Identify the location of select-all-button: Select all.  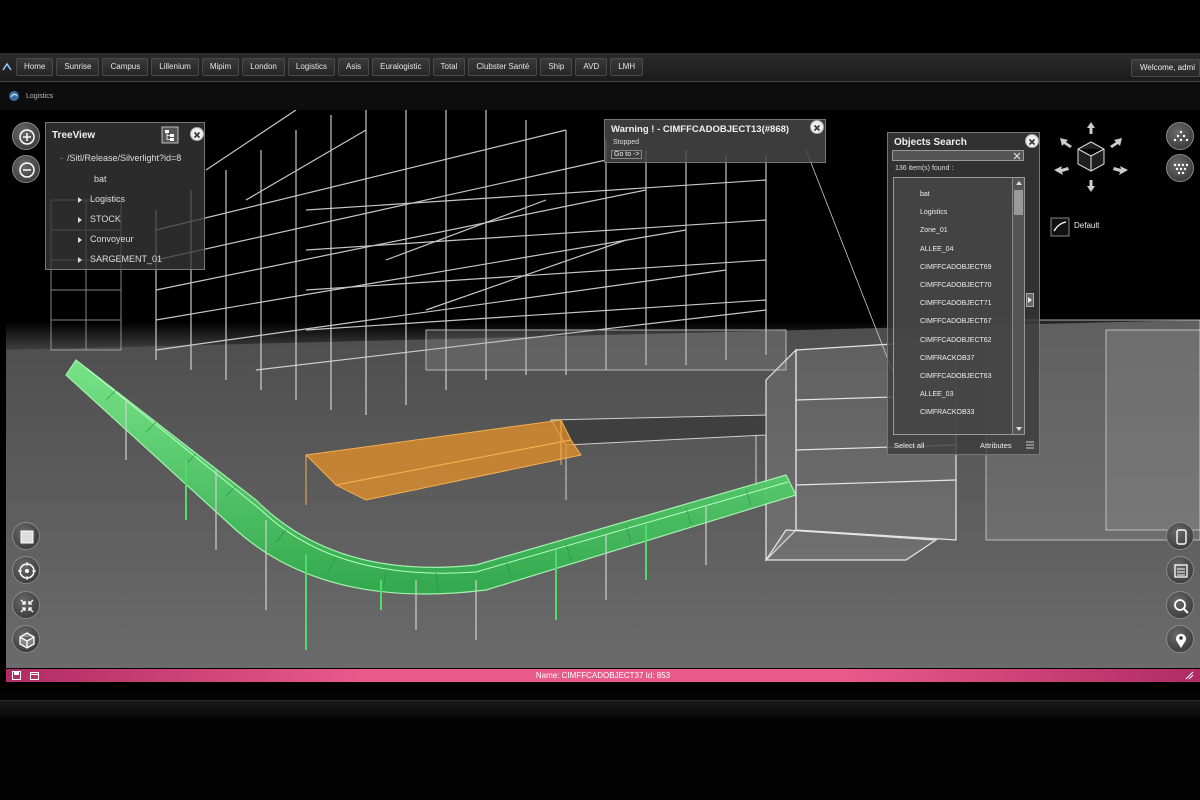
(909, 445).